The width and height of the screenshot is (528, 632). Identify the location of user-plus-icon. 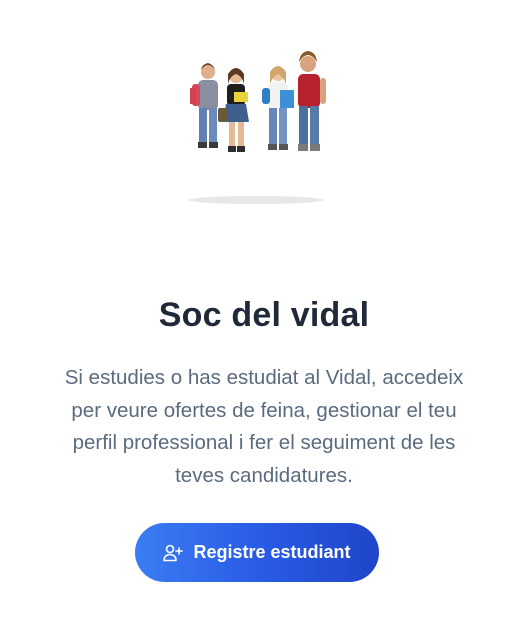
(173, 553).